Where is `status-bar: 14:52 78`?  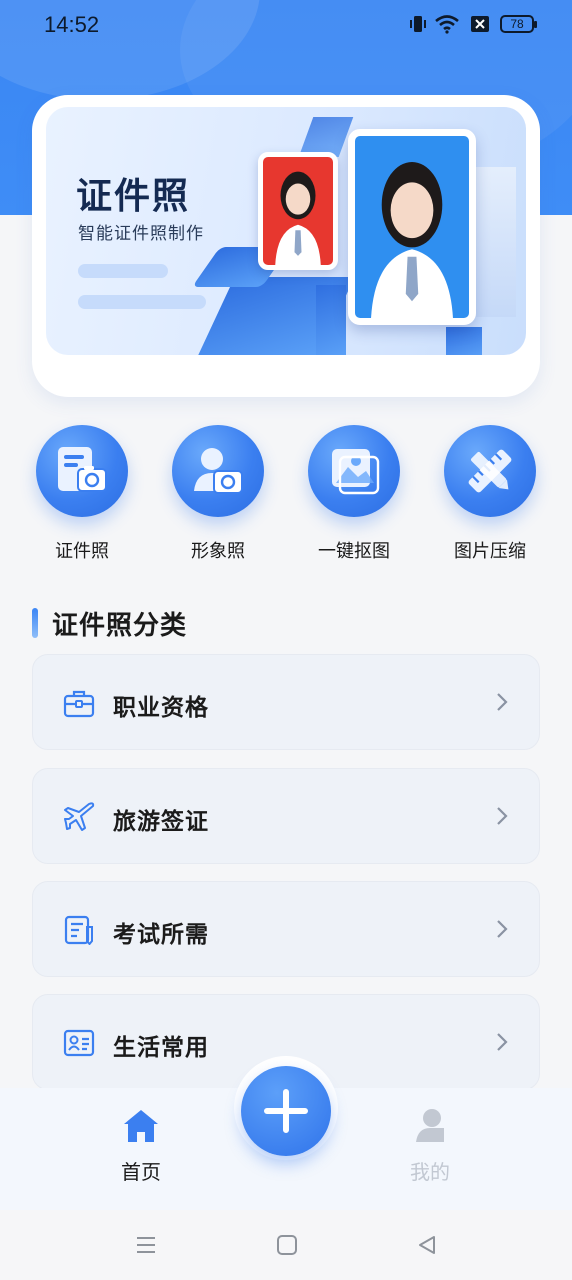
status-bar: 14:52 78 is located at coordinates (286, 25).